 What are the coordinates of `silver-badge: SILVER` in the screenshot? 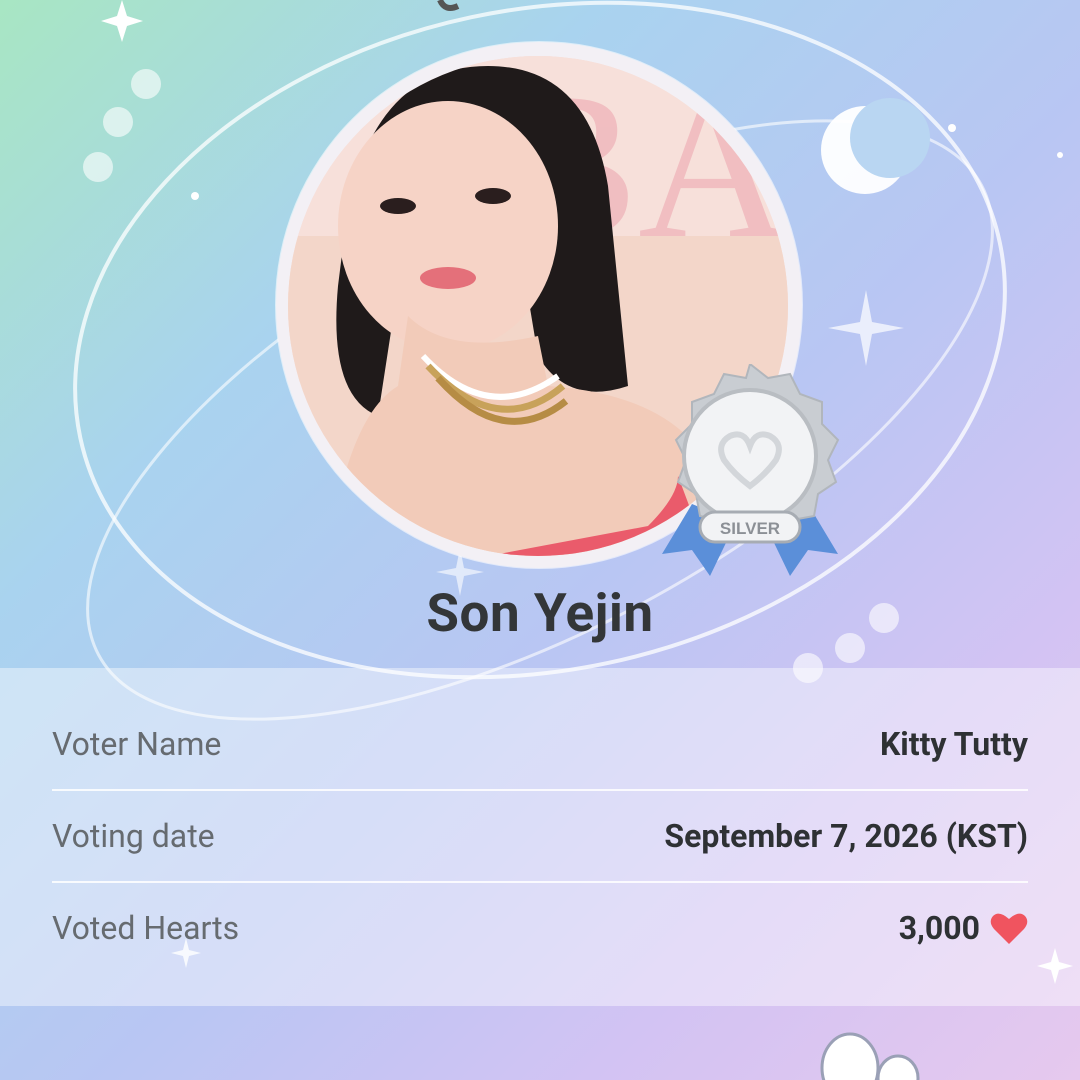 It's located at (751, 470).